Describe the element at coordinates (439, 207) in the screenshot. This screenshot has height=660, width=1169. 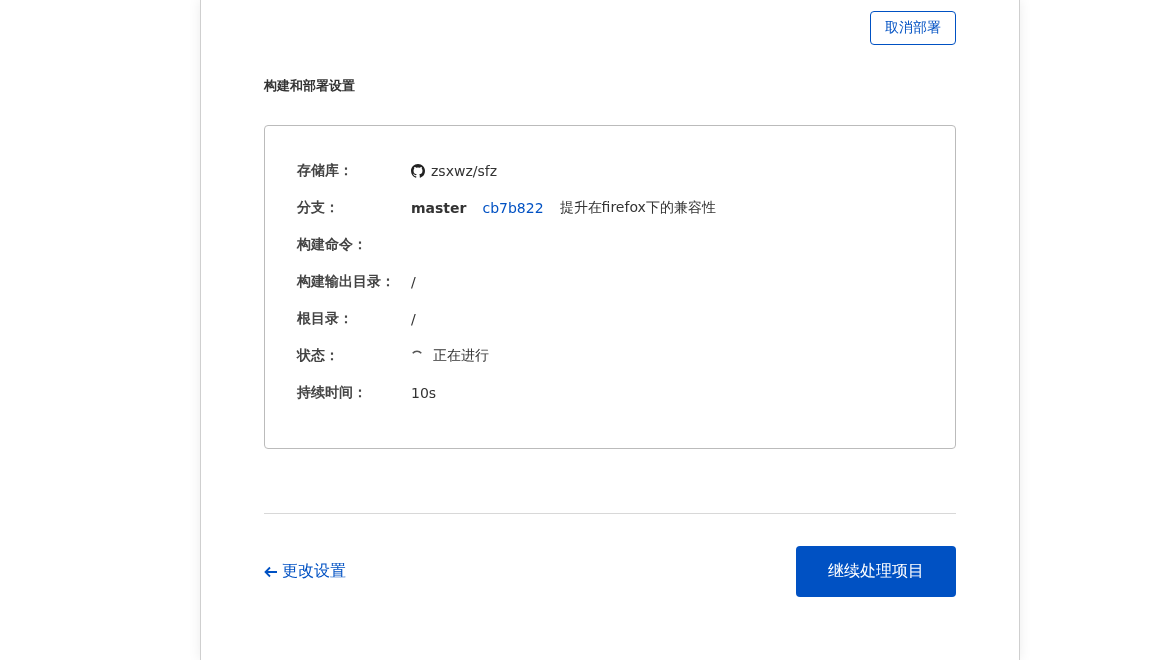
I see `branch-name: master` at that location.